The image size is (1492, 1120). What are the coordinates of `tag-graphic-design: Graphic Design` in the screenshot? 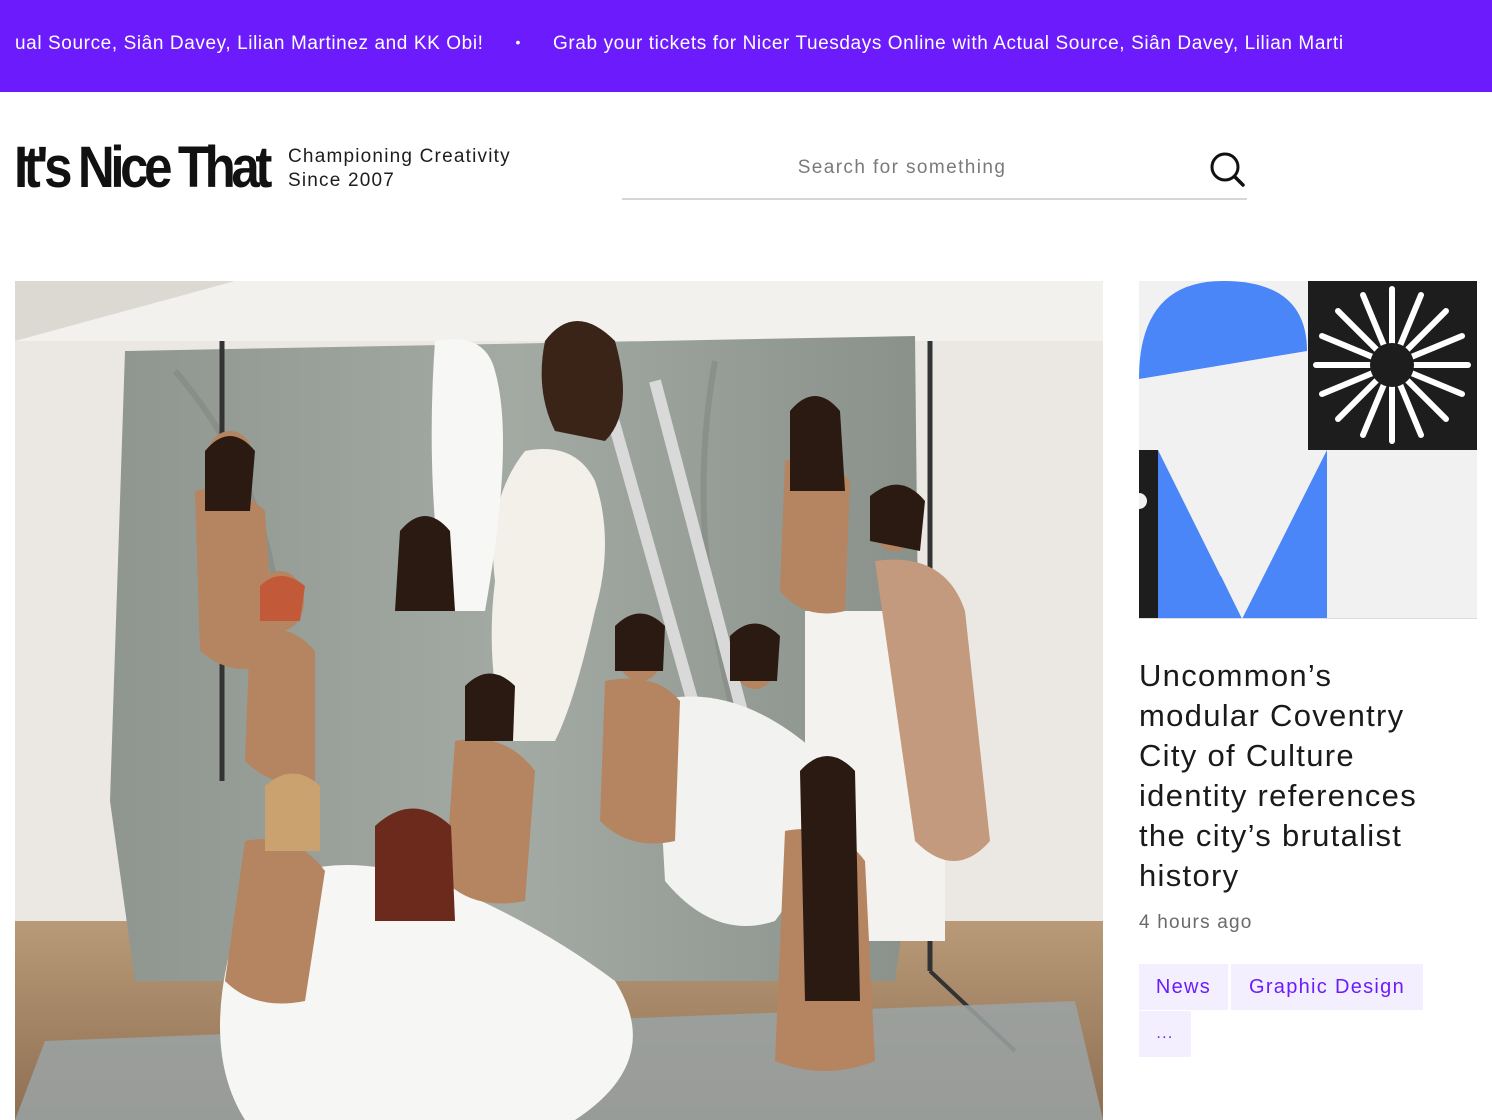 It's located at (1327, 987).